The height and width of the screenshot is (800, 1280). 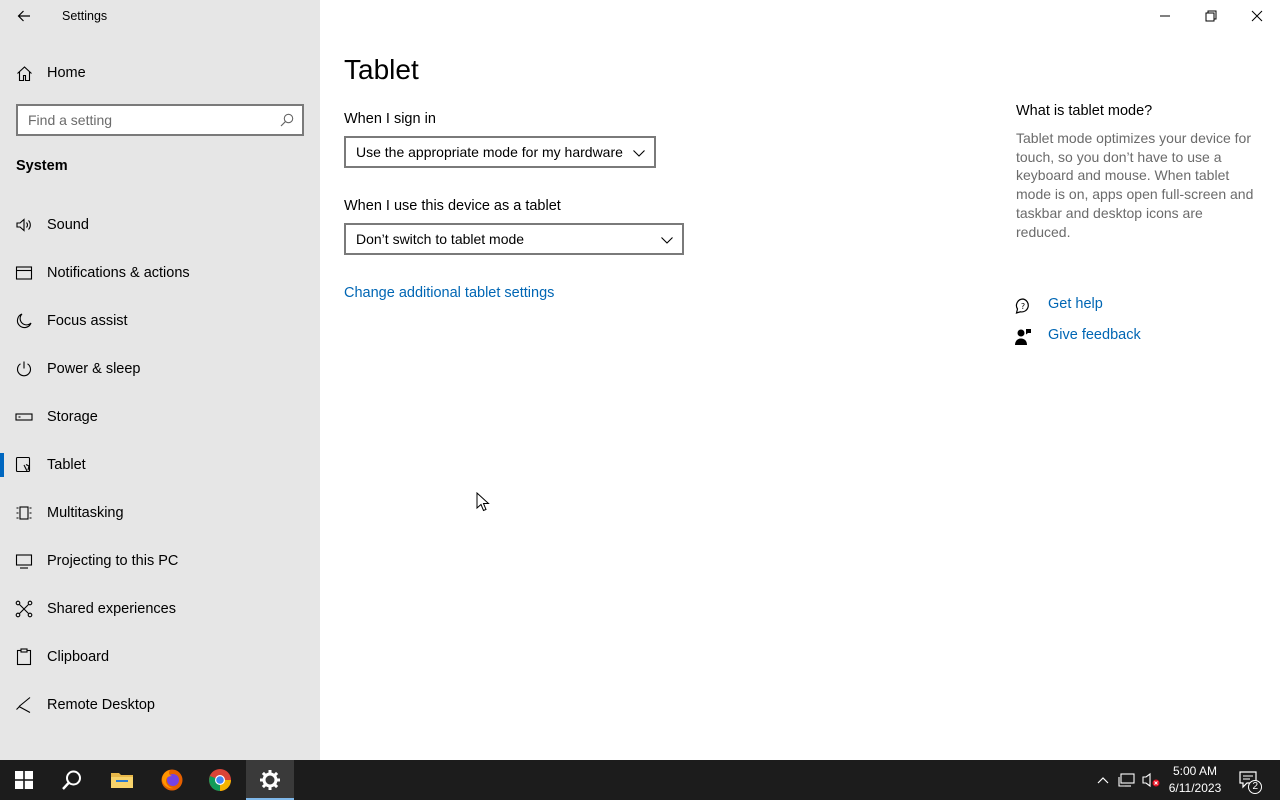 What do you see at coordinates (113, 561) in the screenshot?
I see `sidebar-item-label: Projecting to this PC` at bounding box center [113, 561].